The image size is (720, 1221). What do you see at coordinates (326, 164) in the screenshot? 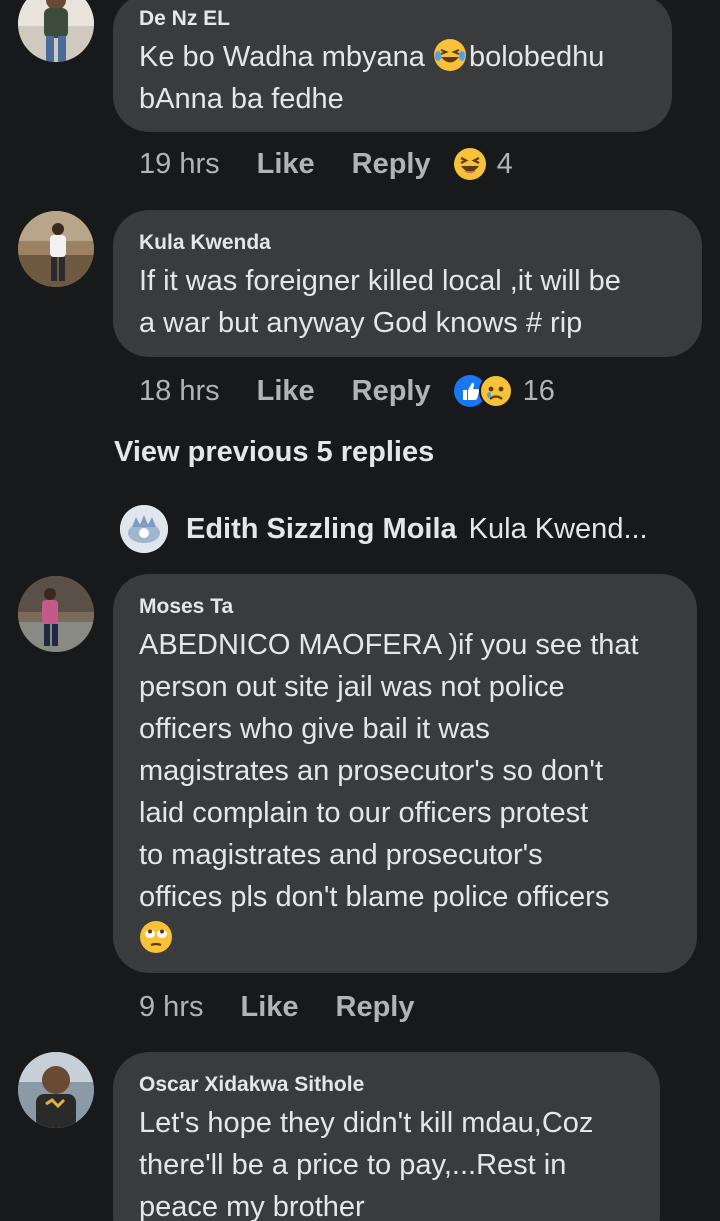
I see `comment-actions-1: 19 hrs Like Reply 4` at bounding box center [326, 164].